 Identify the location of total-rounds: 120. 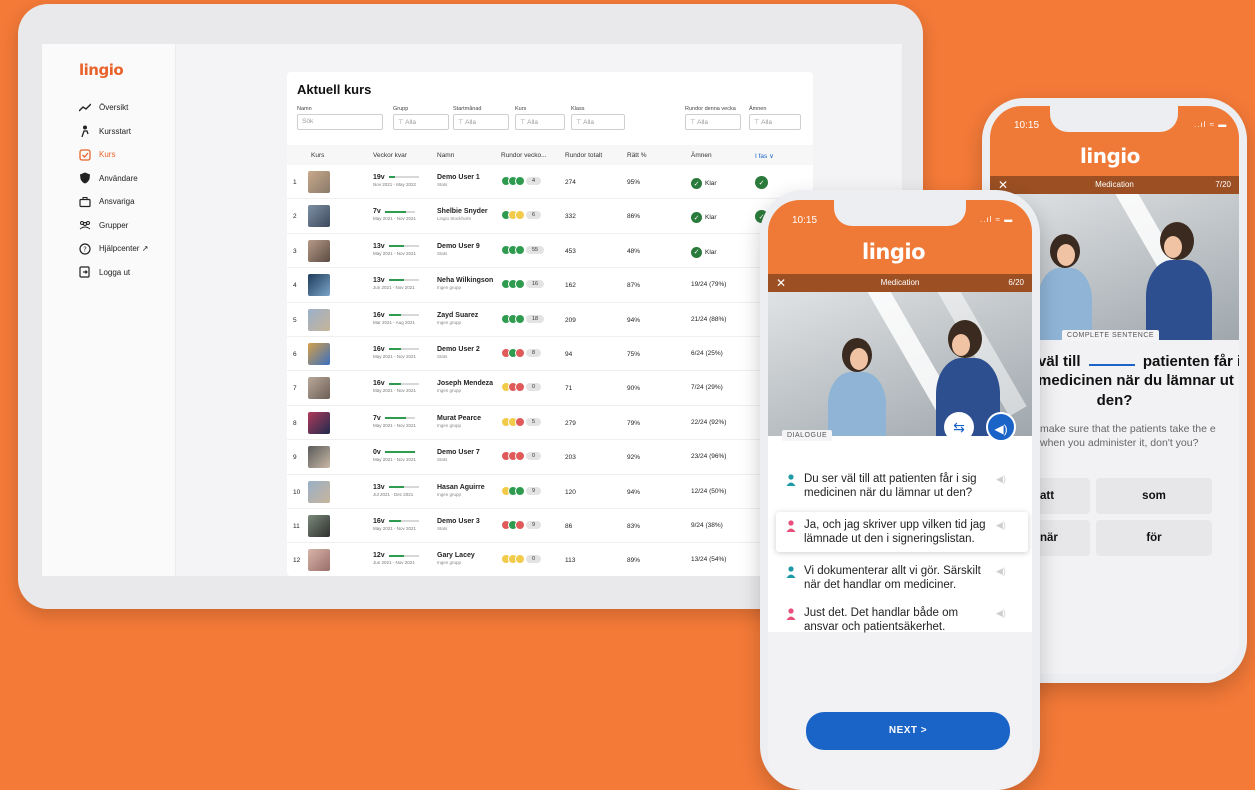
(570, 492).